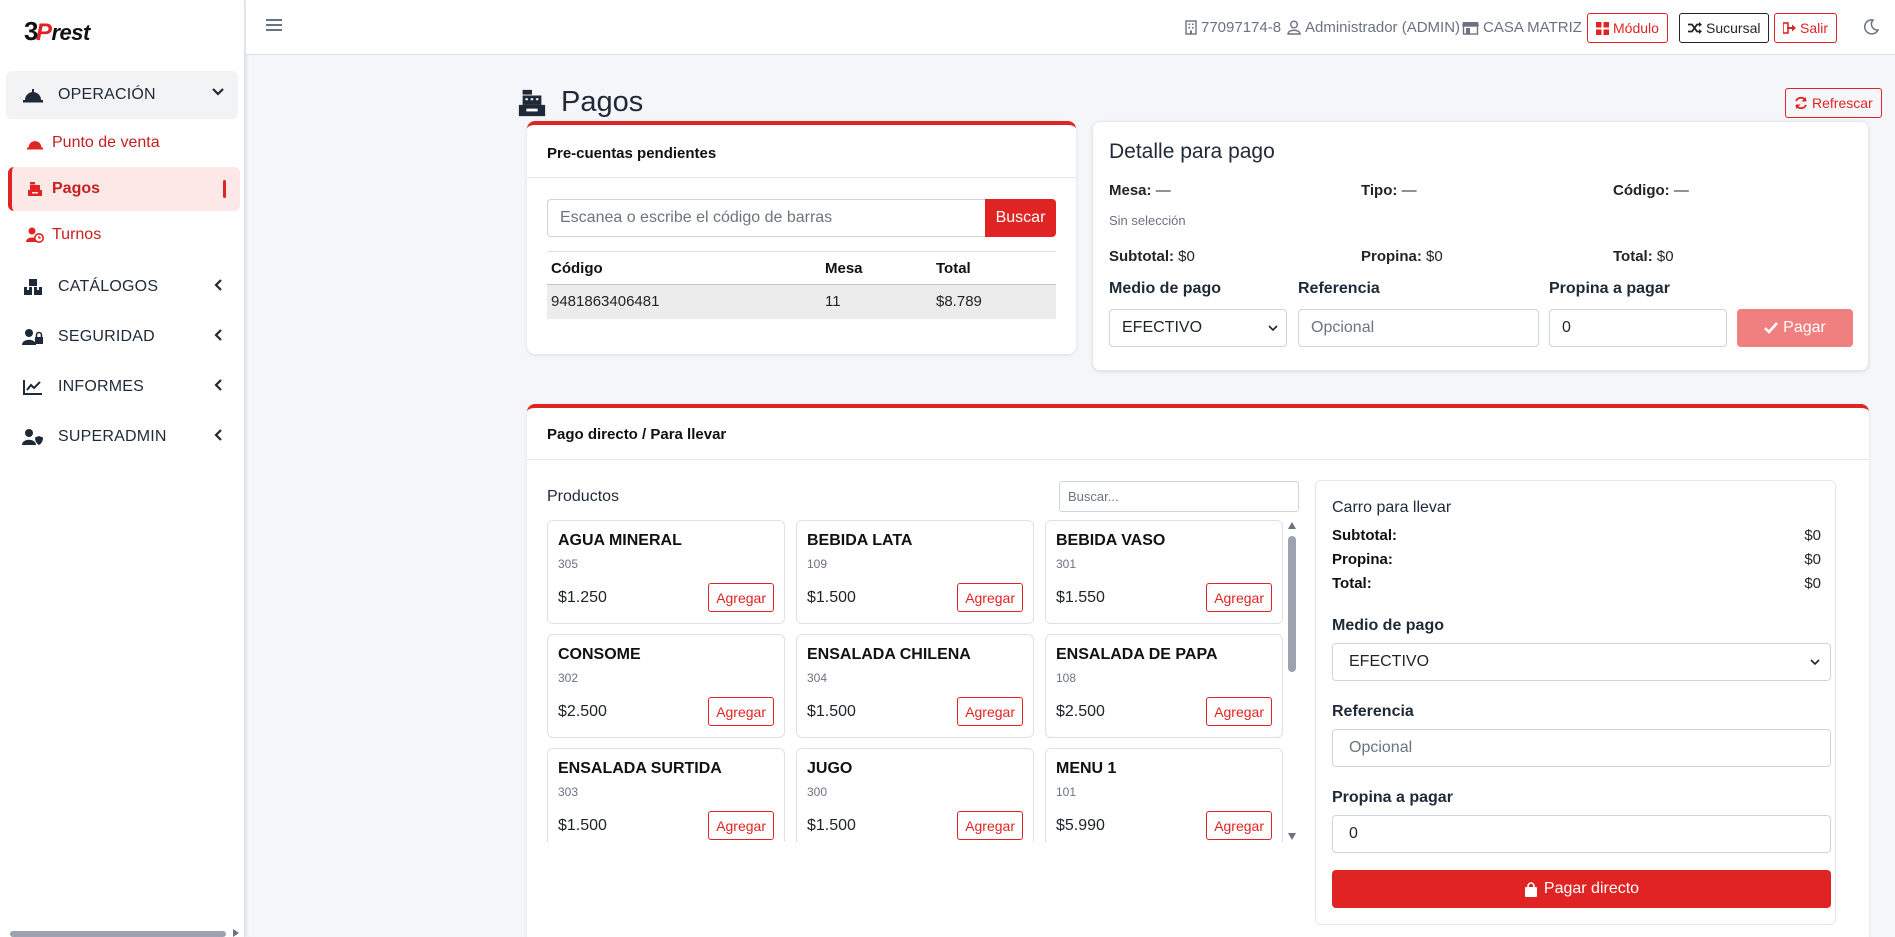 Image resolution: width=1895 pixels, height=937 pixels. What do you see at coordinates (582, 711) in the screenshot?
I see `product-price: $2.500` at bounding box center [582, 711].